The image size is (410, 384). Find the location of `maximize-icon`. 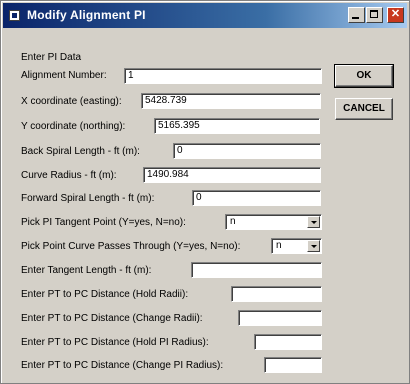

maximize-icon is located at coordinates (374, 14).